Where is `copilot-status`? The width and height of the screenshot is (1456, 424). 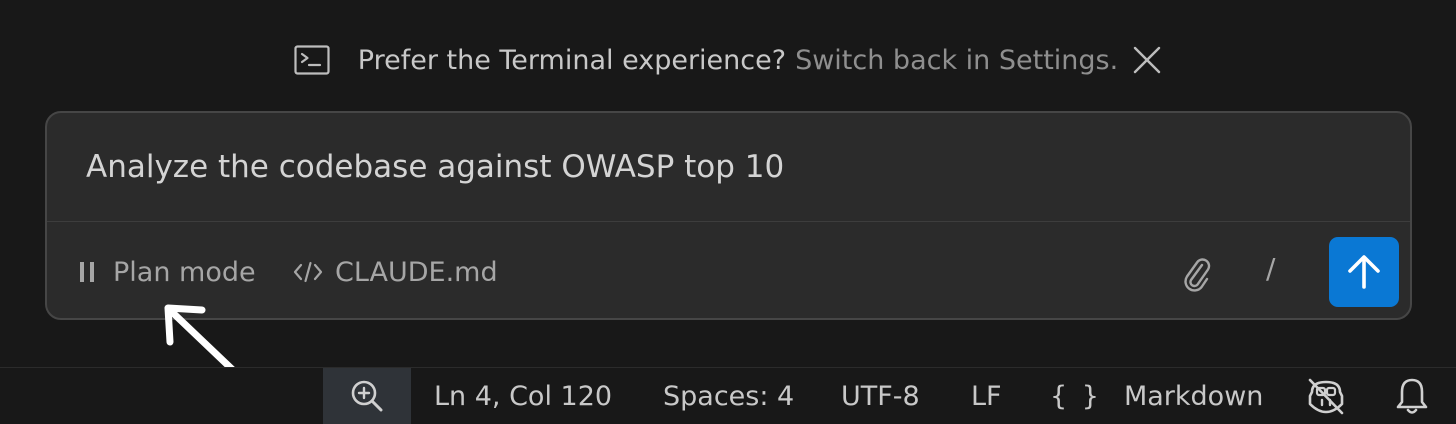 copilot-status is located at coordinates (1326, 396).